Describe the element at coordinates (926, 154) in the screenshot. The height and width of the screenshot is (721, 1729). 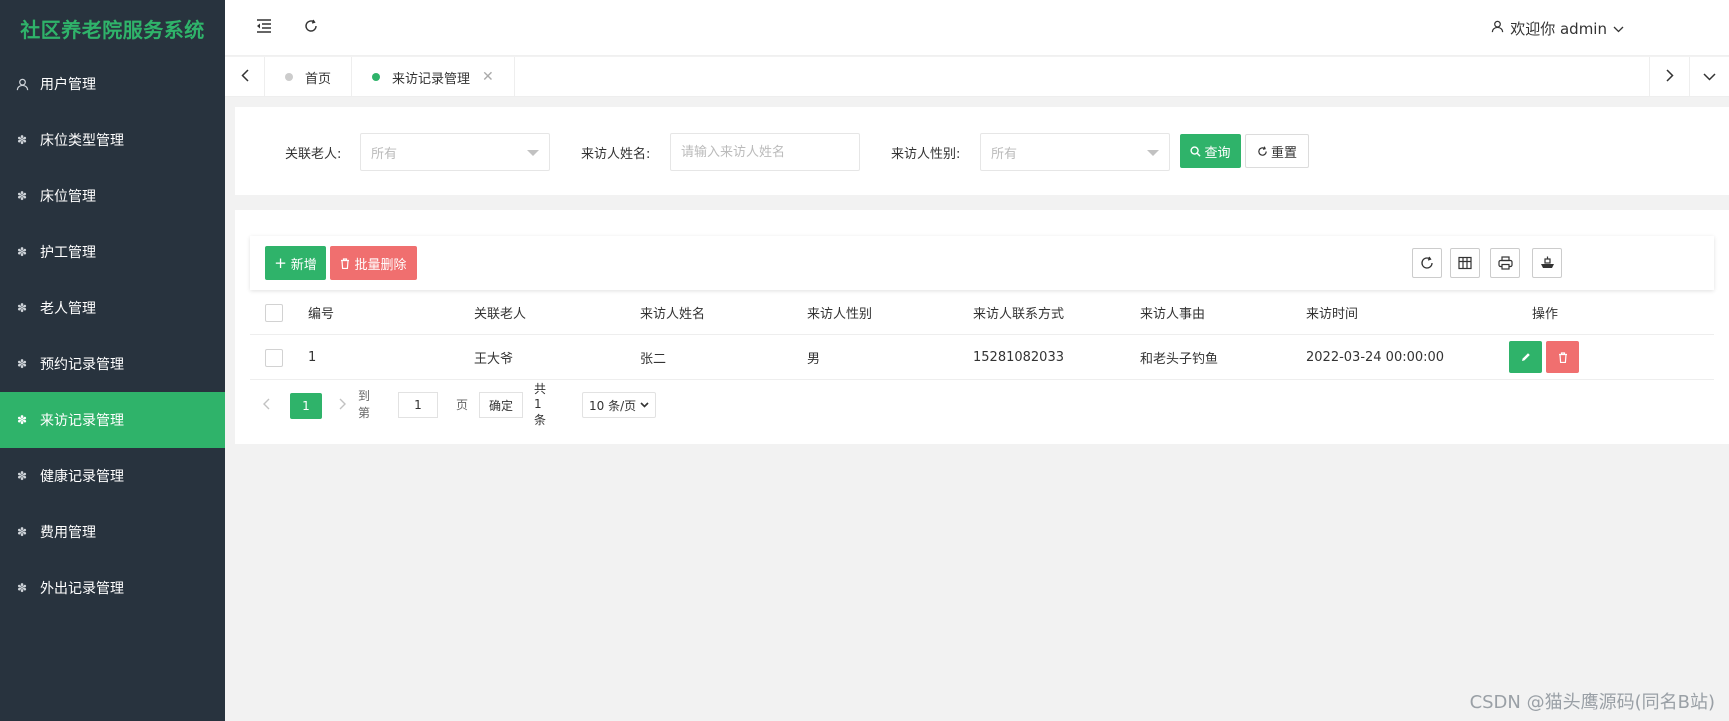
I see `visitor-gender-label: 来访人性别:` at that location.